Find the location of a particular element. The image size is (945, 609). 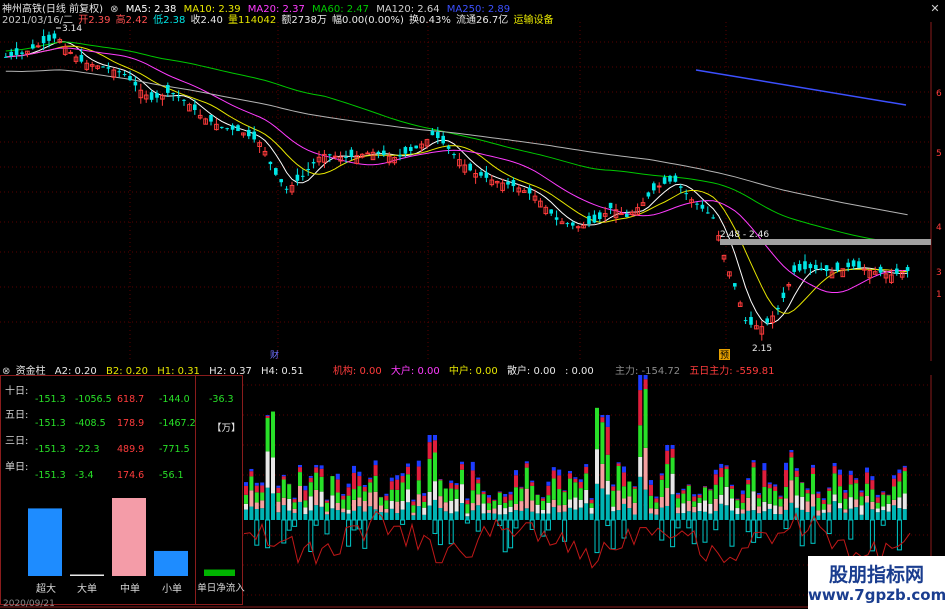

high-price-annotation: 3.14 is located at coordinates (72, 29).